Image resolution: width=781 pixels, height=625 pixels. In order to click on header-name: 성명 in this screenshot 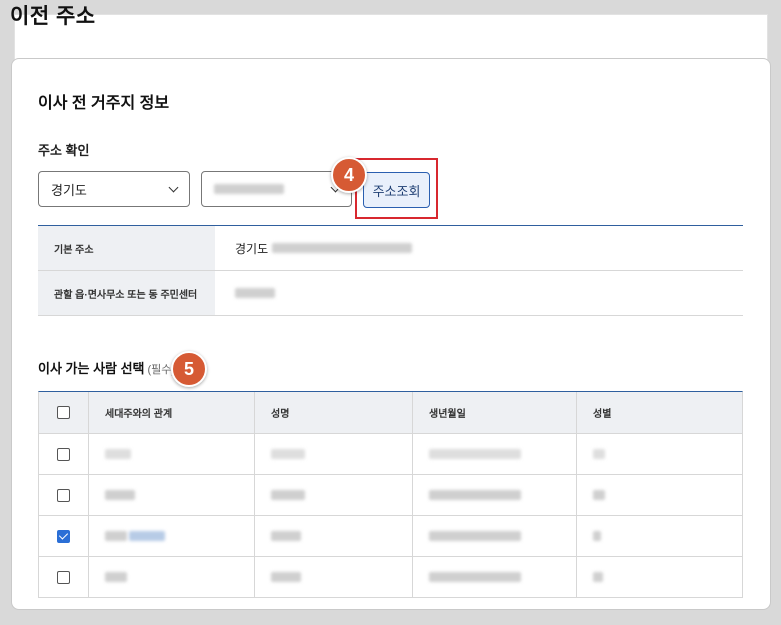, I will do `click(334, 412)`.